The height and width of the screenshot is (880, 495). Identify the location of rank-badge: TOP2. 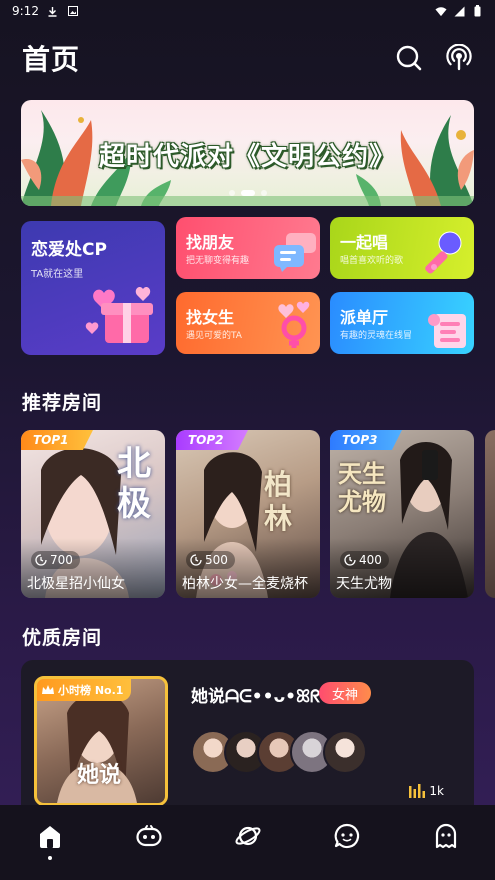
(212, 440).